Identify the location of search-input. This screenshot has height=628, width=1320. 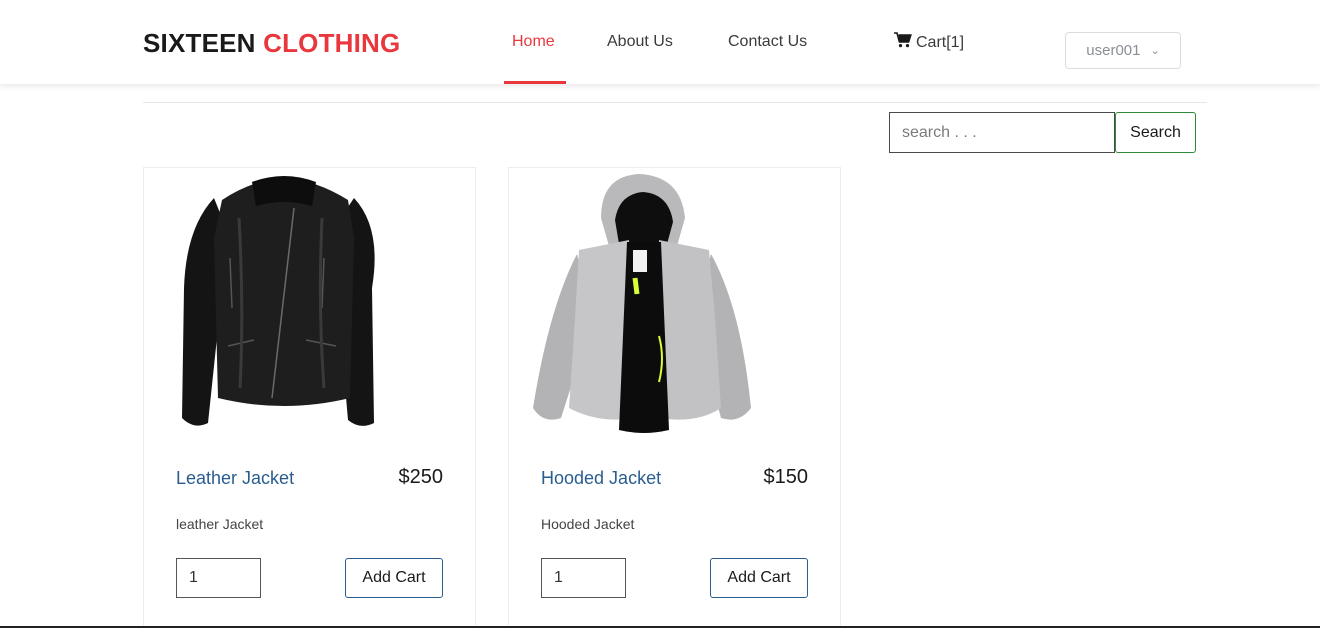
(1002, 132).